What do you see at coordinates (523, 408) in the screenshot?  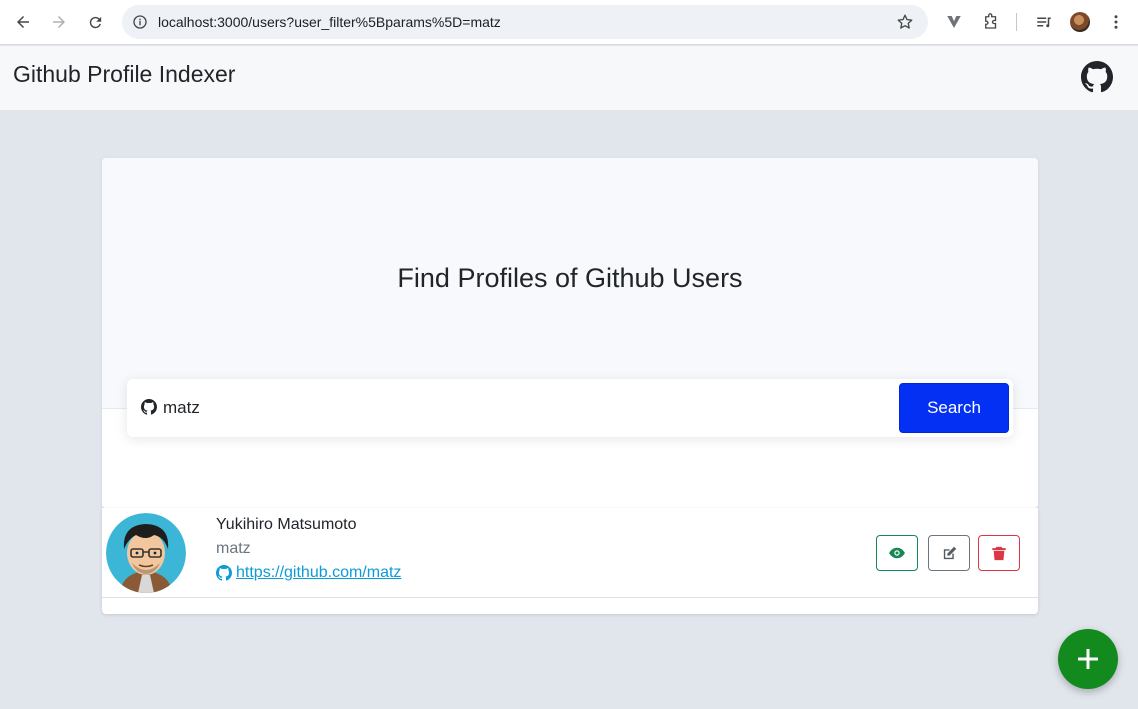 I see `search-input` at bounding box center [523, 408].